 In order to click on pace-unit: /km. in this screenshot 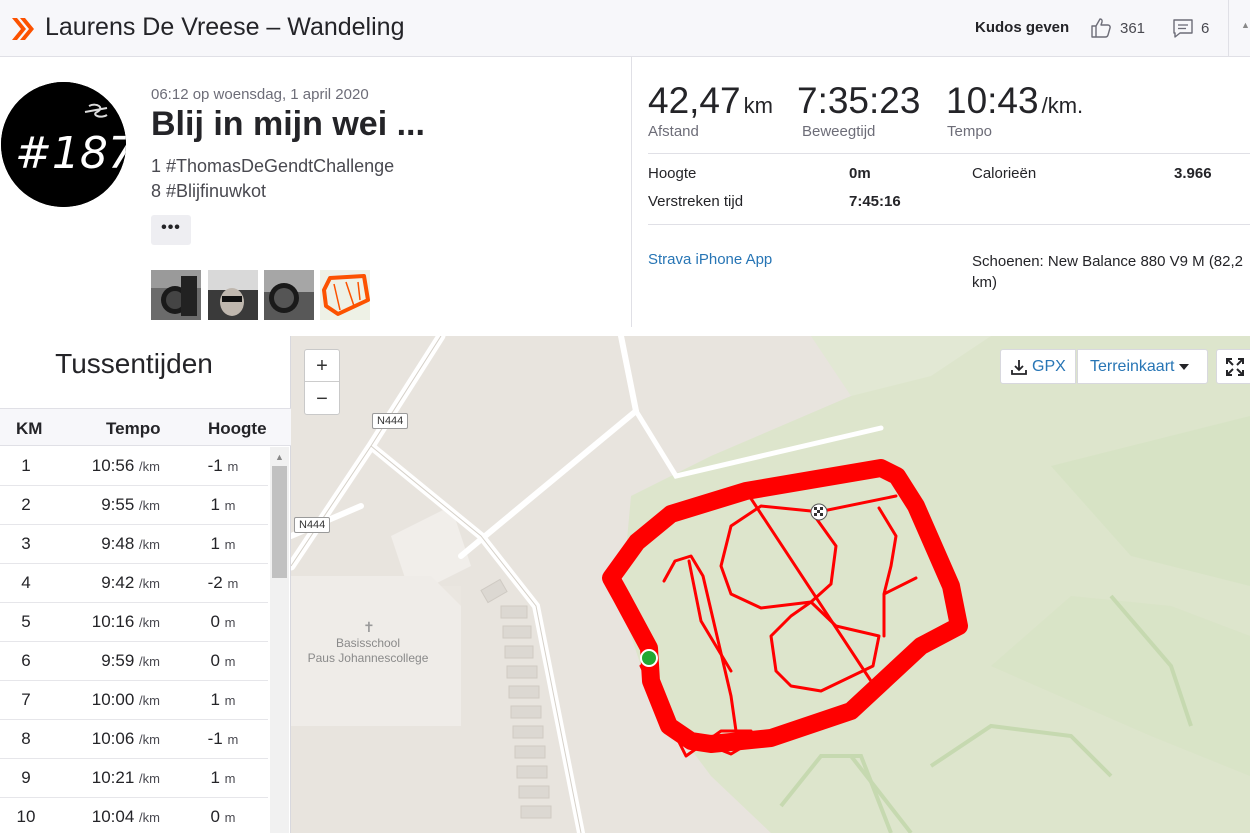, I will do `click(1062, 105)`.